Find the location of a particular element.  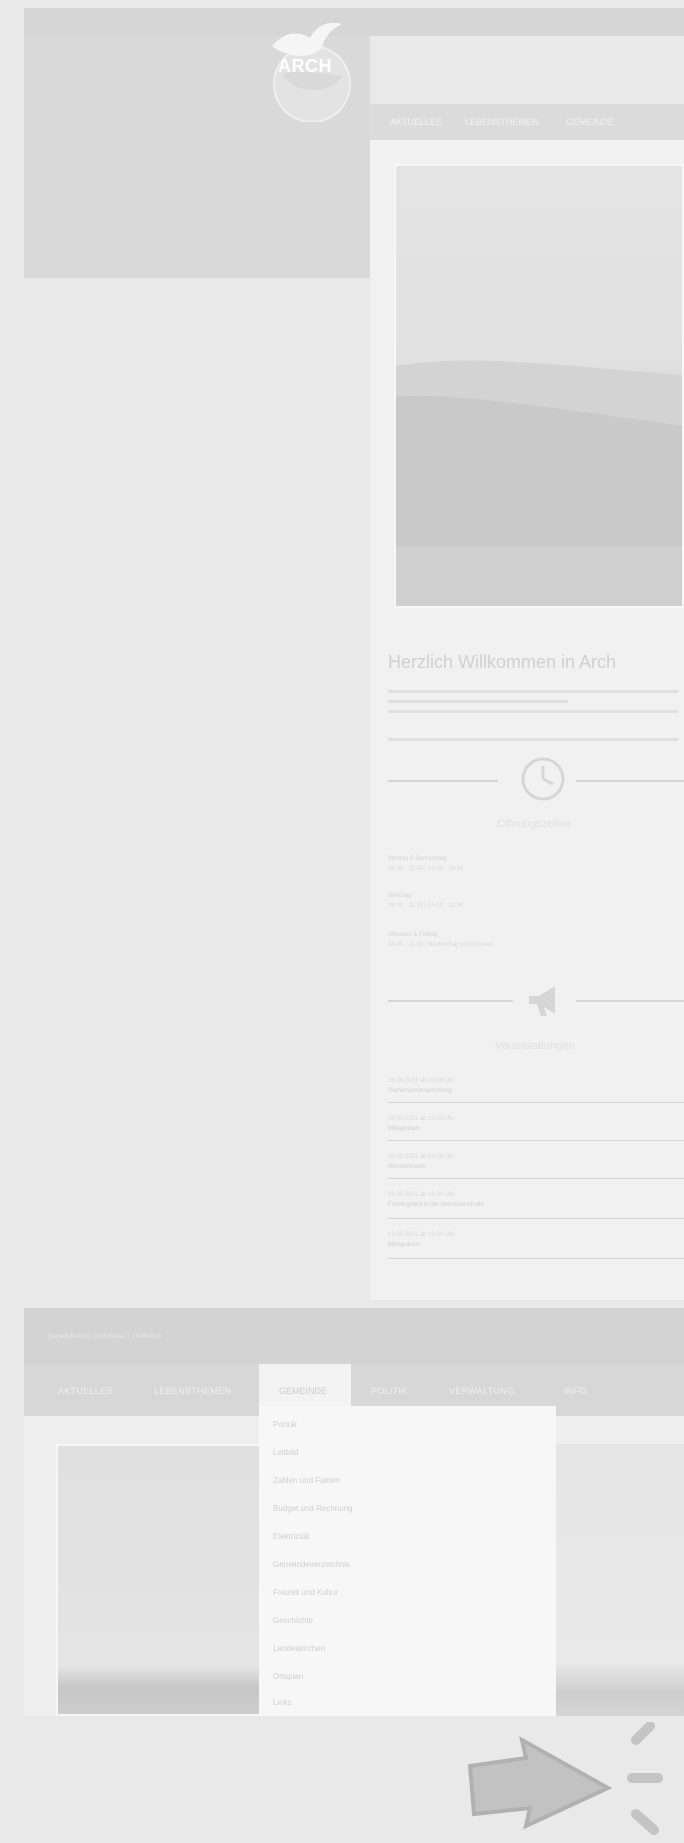

top-navigation: AKTUELLES LEBENSTHEMEN GEMEINDE is located at coordinates (527, 122).